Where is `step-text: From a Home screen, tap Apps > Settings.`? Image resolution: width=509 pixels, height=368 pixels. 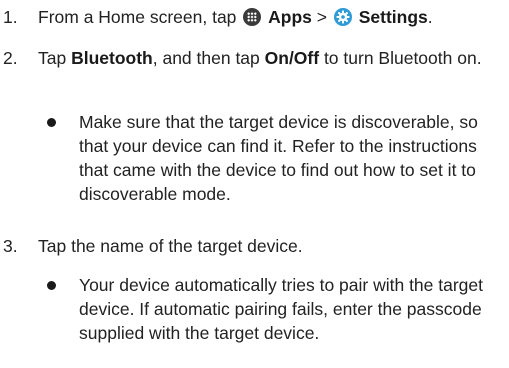
step-text: From a Home screen, tap Apps > Settings. is located at coordinates (270, 17).